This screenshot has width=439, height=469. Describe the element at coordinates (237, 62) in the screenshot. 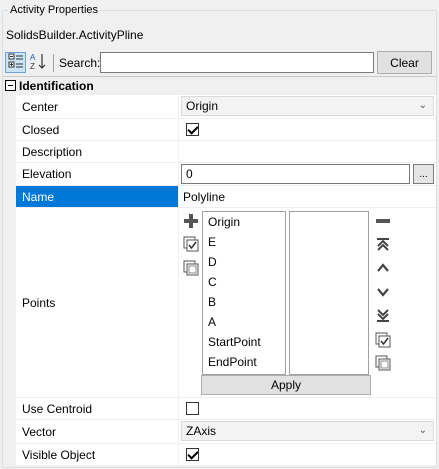

I see `search-input` at that location.